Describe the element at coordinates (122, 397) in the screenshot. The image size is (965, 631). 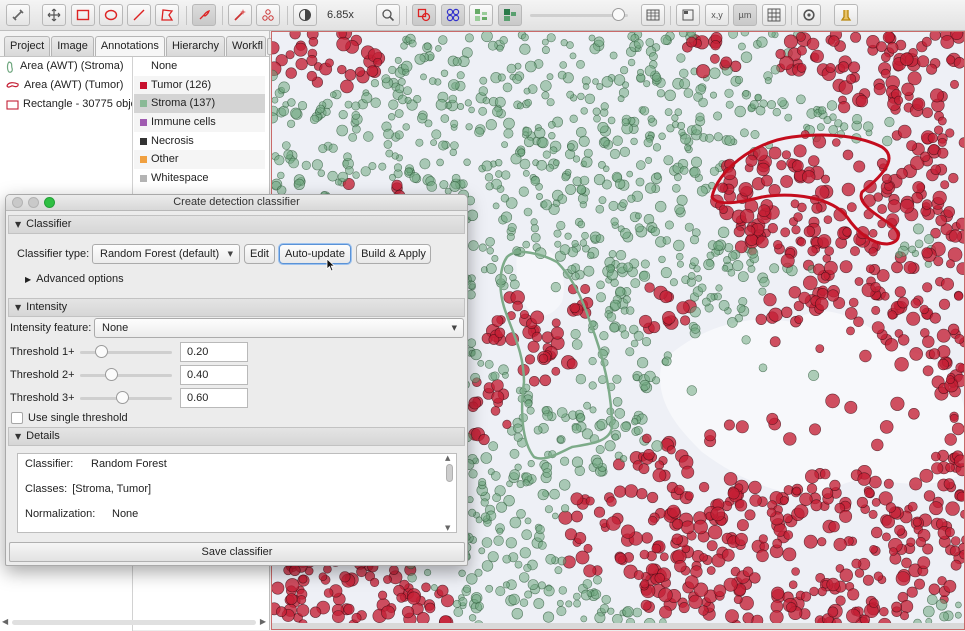
I see `threshold-3-knob` at that location.